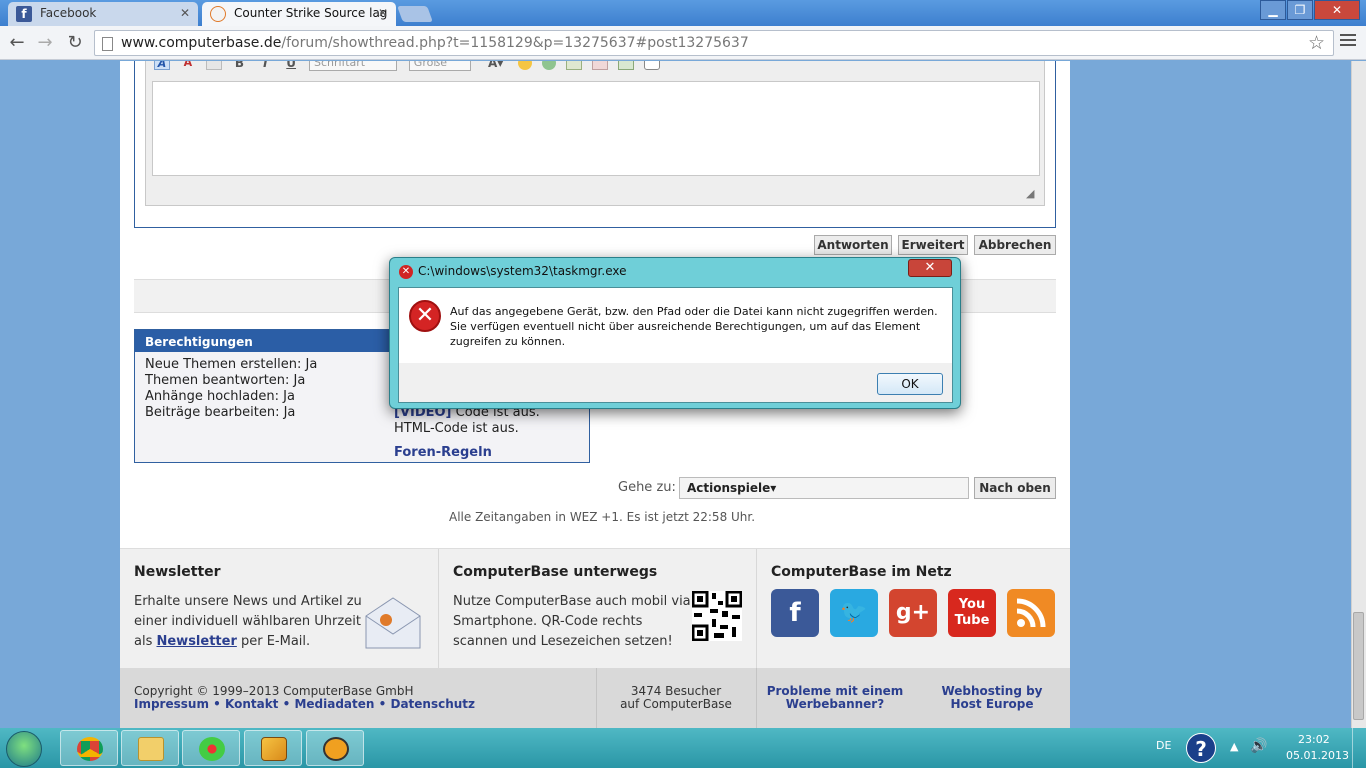  Describe the element at coordinates (1163, 745) in the screenshot. I see `language-indicator: DE` at that location.